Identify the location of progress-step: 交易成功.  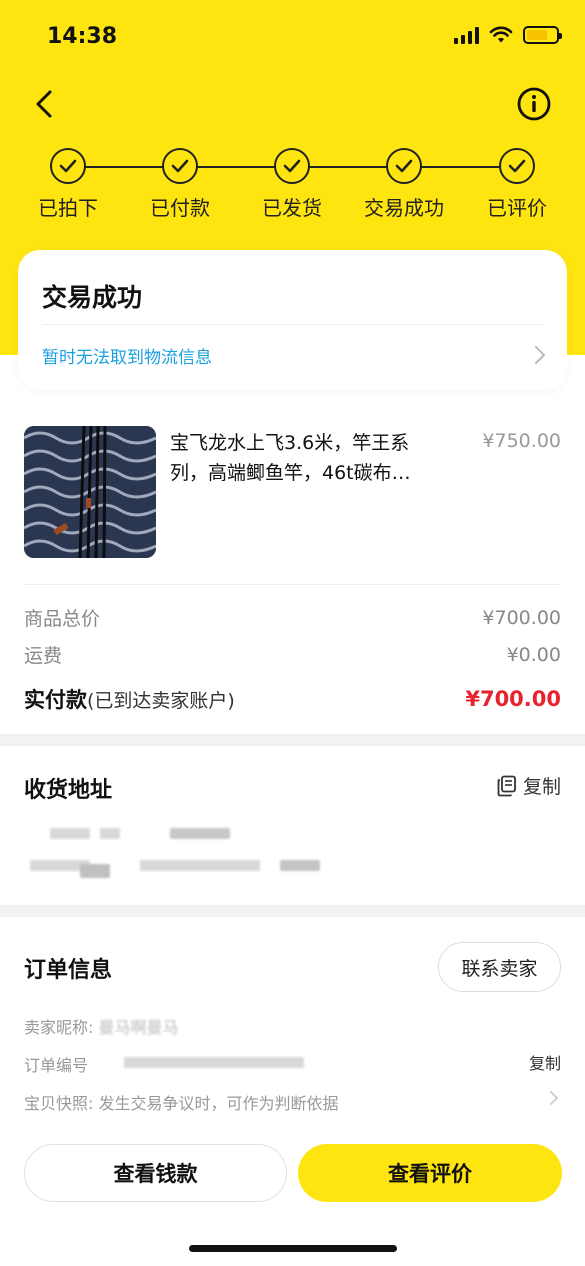
(404, 184).